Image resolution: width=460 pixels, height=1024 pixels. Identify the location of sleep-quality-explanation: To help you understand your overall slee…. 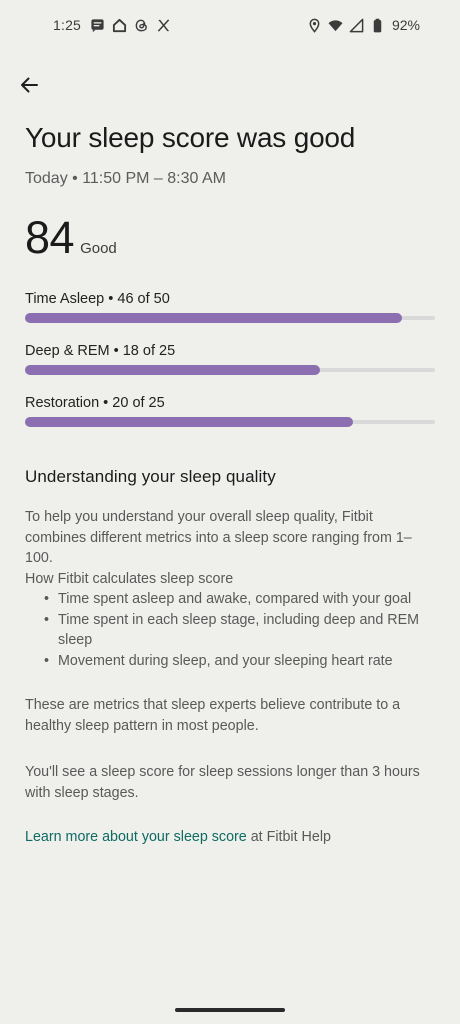
(230, 589).